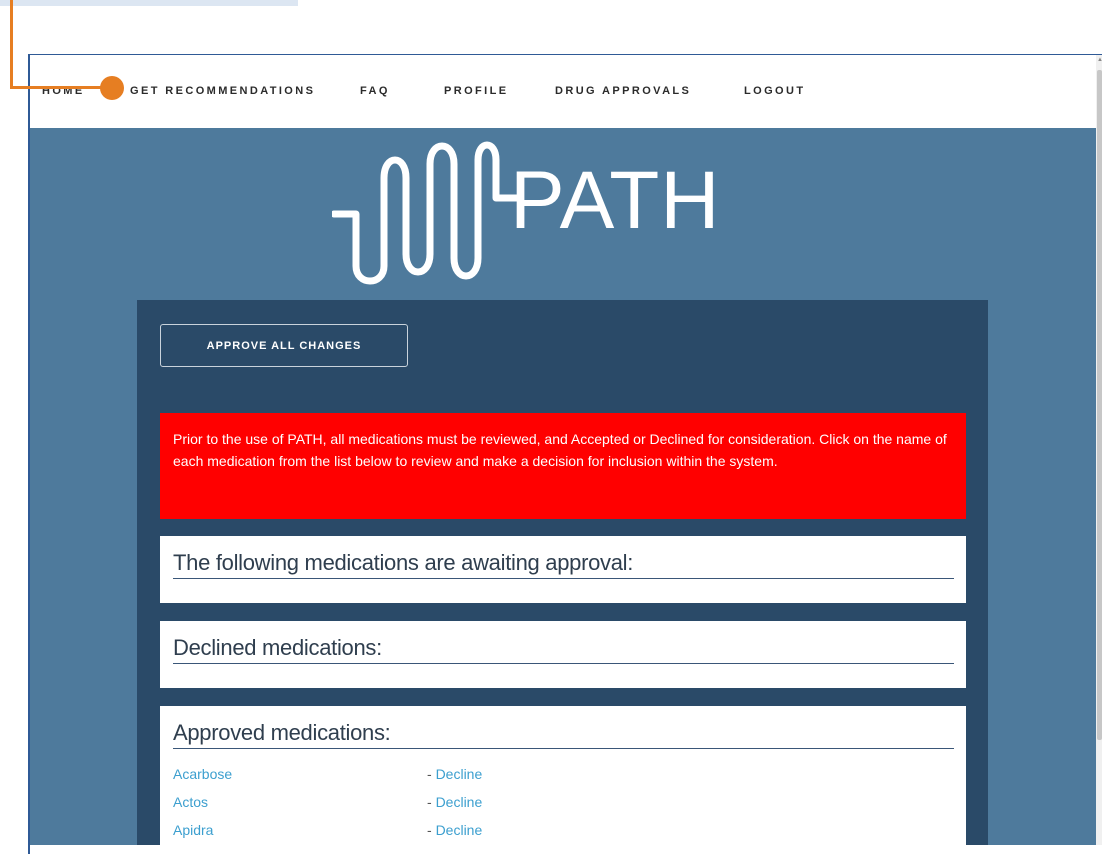 This screenshot has width=1102, height=854. Describe the element at coordinates (222, 91) in the screenshot. I see `nav-get-recommendations: GET RECOMMENDATIONS` at that location.